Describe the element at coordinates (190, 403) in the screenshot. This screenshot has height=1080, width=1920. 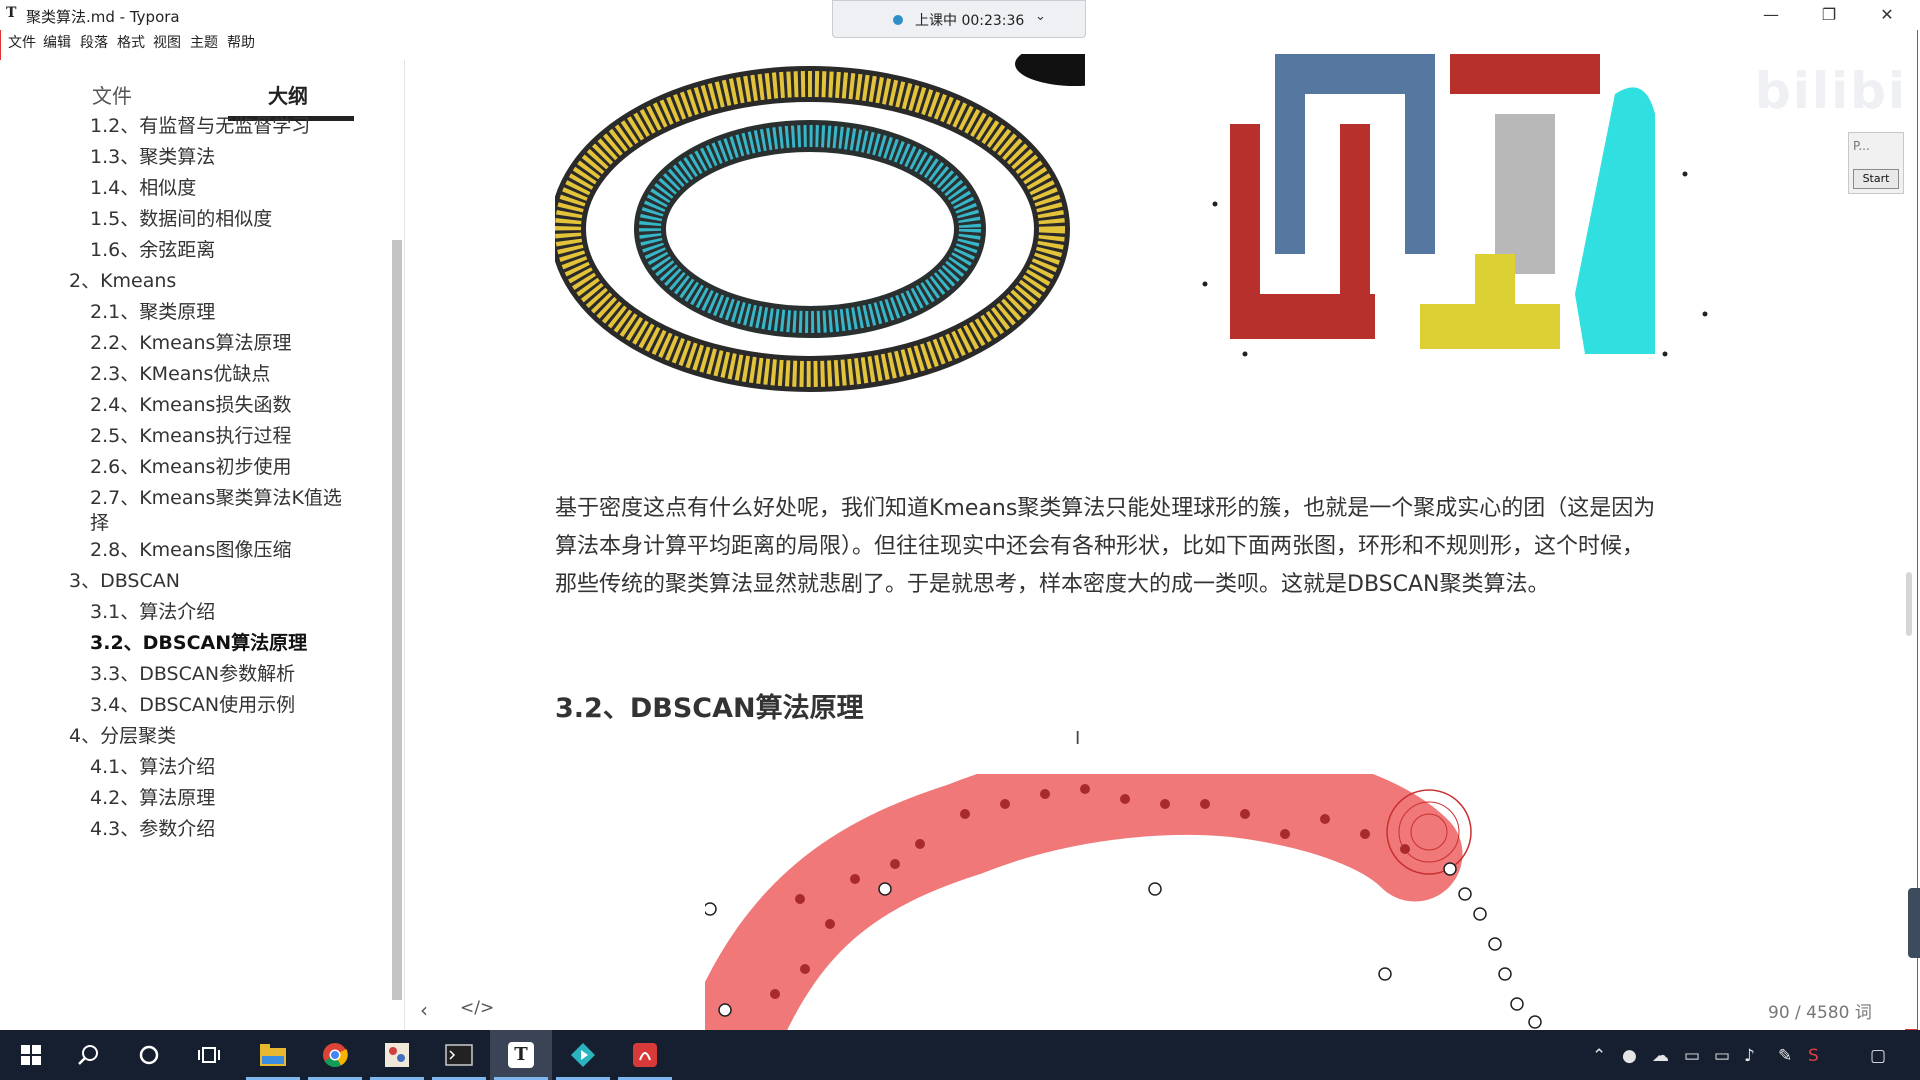
I see `outline-item: 2.4、Kmeans损失函数` at that location.